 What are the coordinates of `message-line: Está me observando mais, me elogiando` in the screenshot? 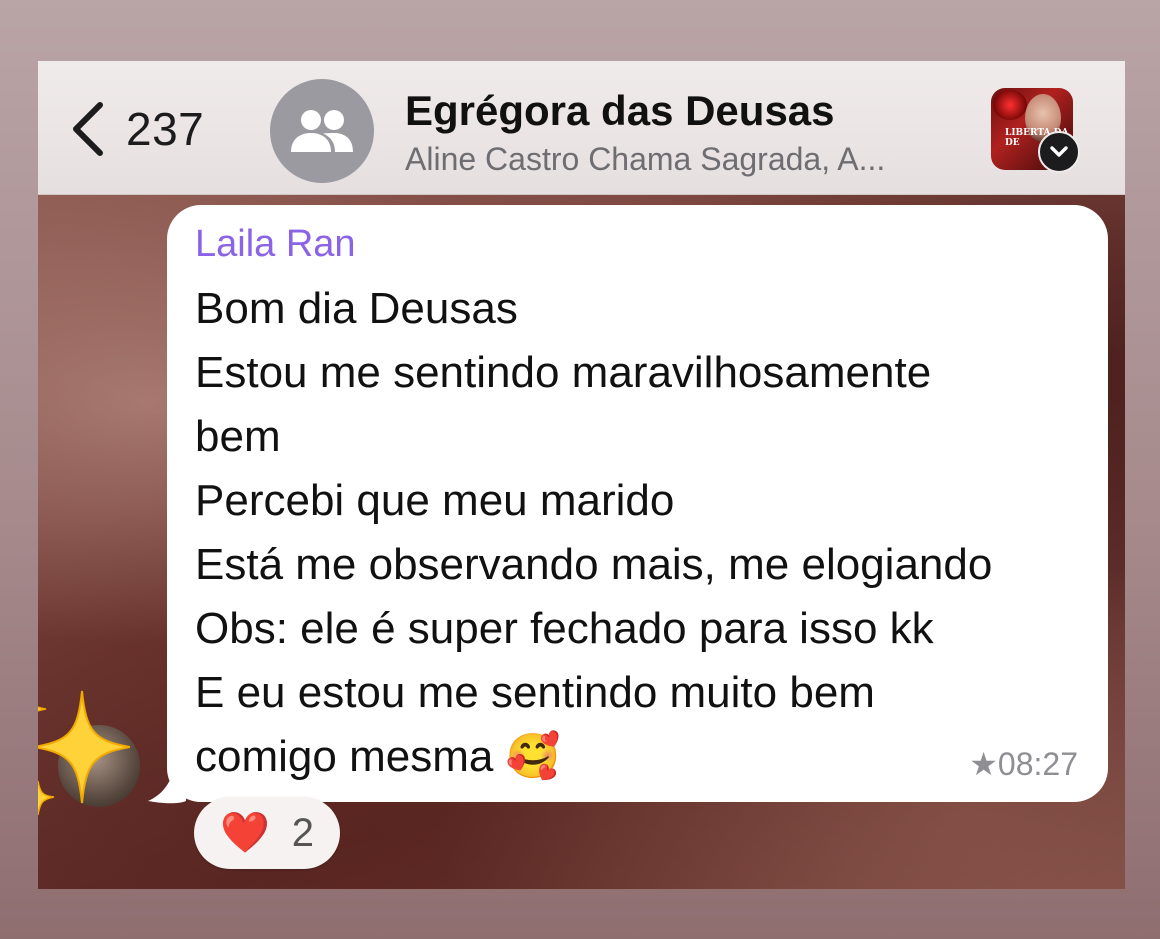 It's located at (594, 564).